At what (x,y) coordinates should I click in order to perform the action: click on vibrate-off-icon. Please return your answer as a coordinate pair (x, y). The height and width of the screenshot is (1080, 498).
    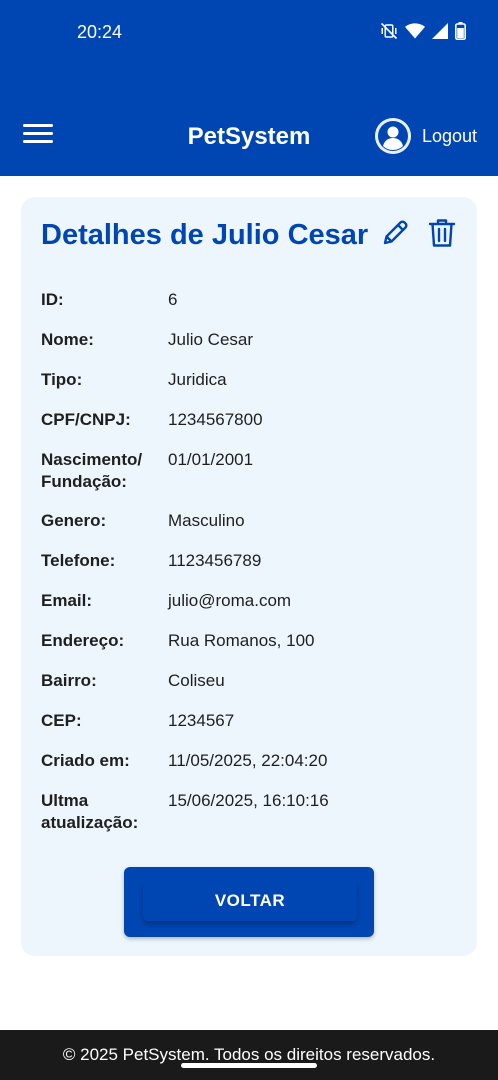
    Looking at the image, I should click on (389, 31).